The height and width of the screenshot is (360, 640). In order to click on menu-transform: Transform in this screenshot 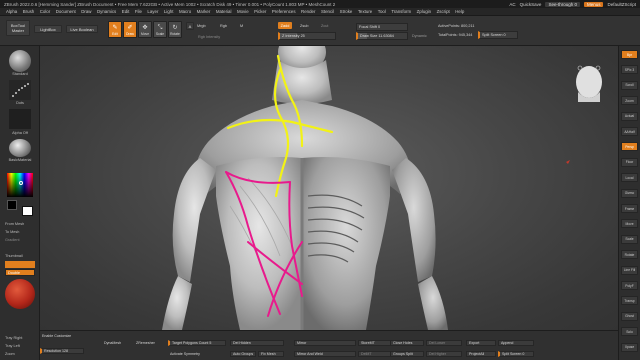, I will do `click(401, 11)`.